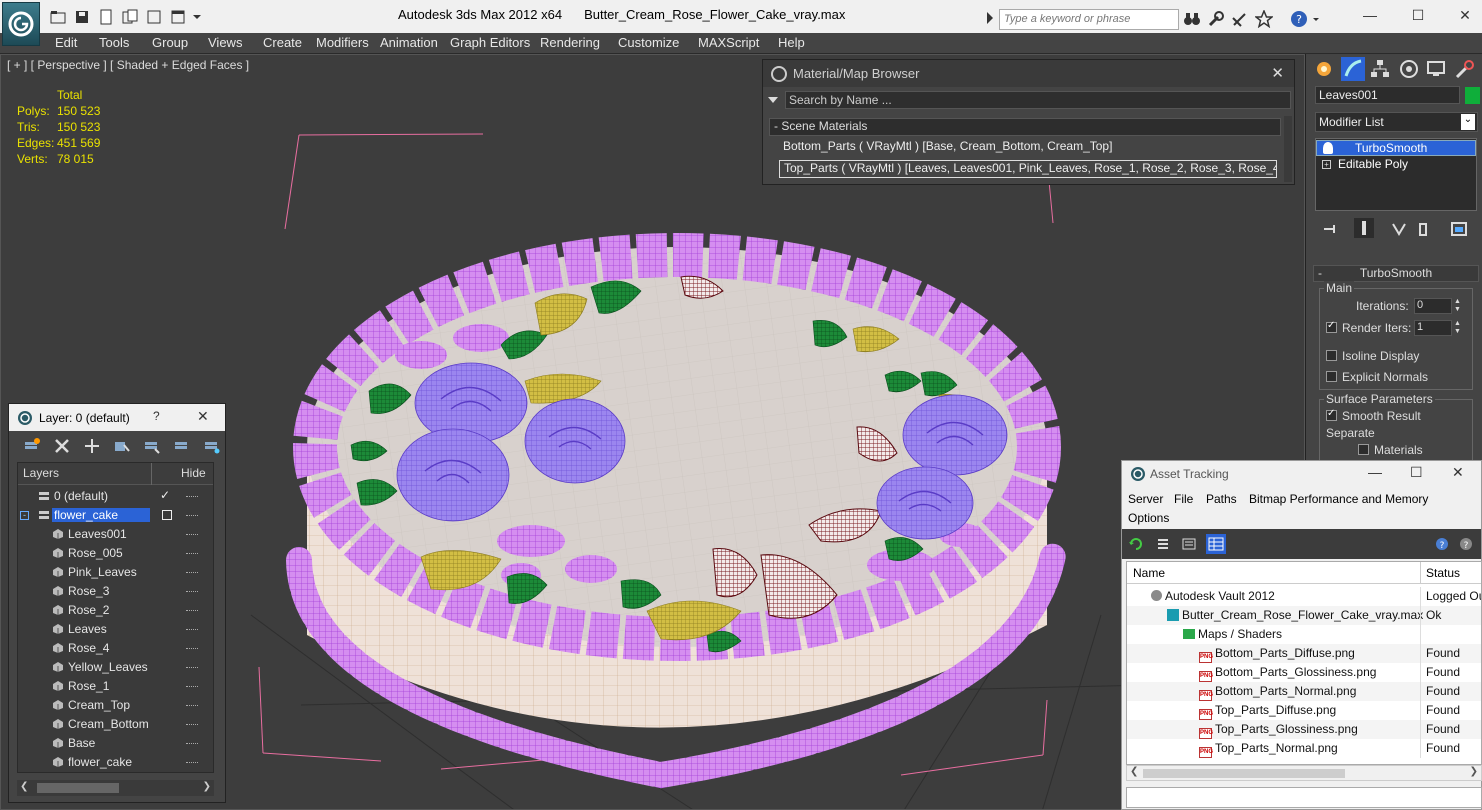 Image resolution: width=1482 pixels, height=810 pixels. Describe the element at coordinates (1304, 710) in the screenshot. I see `asset-row: PNG Top_Parts_Diffuse.png Found` at that location.